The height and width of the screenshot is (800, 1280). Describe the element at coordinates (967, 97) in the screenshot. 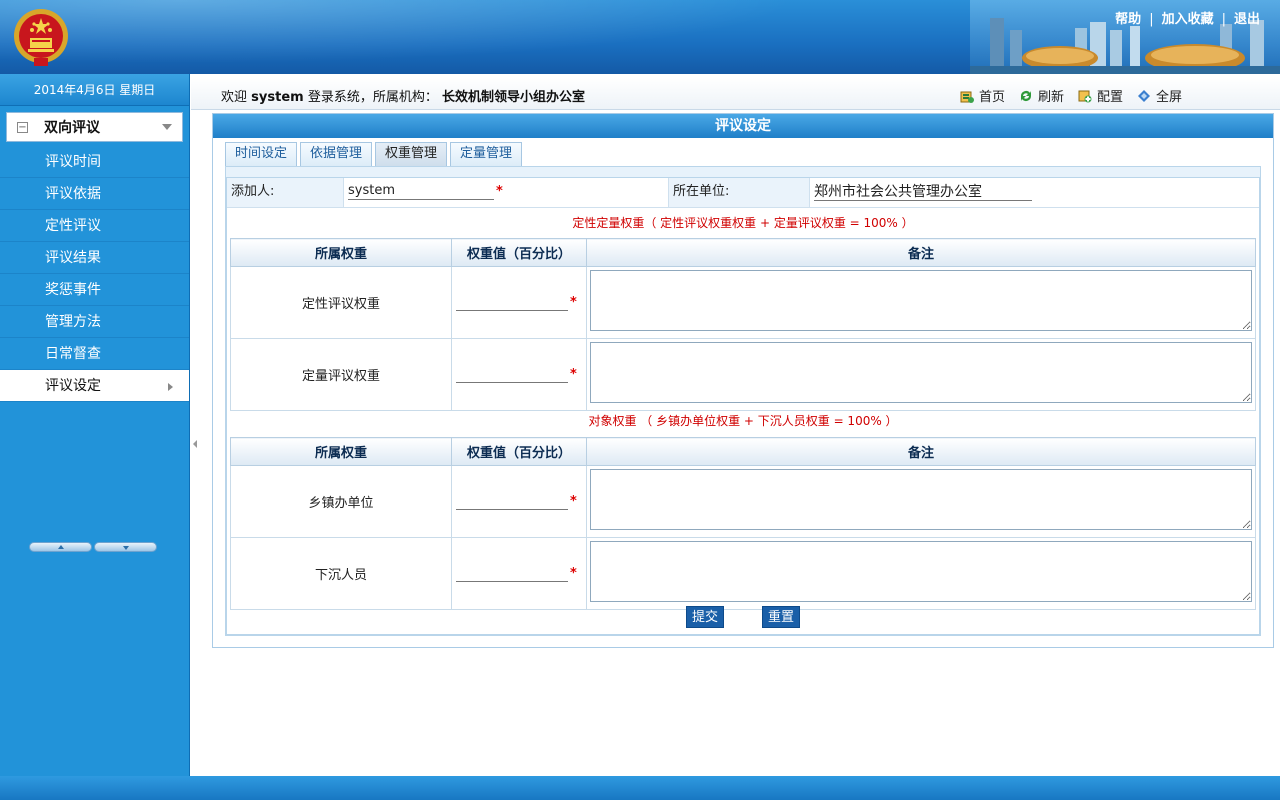

I see `home-icon` at that location.